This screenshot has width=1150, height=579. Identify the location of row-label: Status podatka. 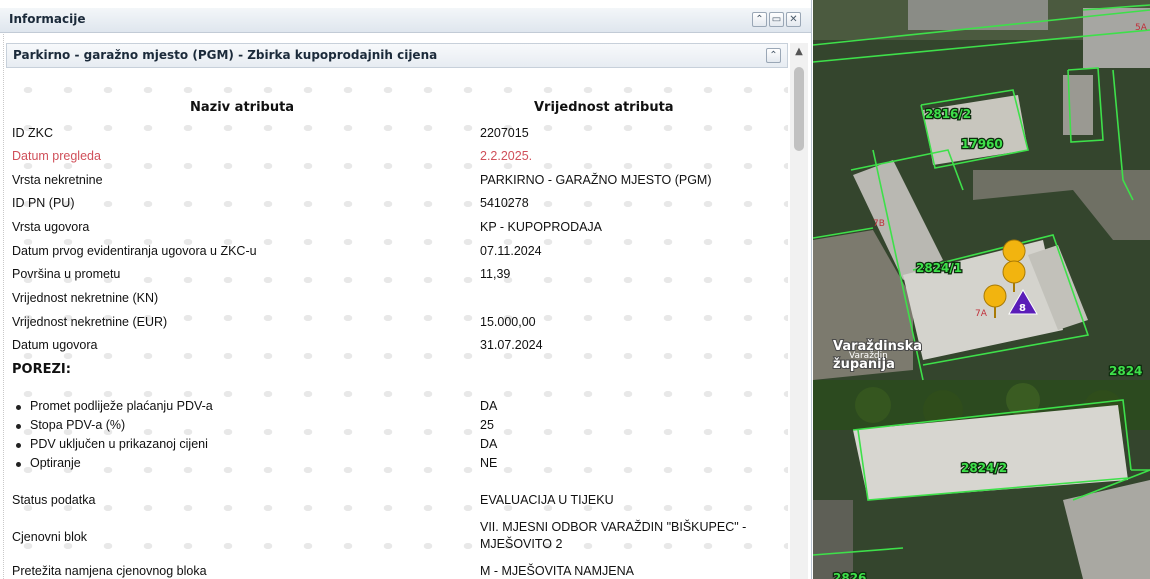
(54, 500).